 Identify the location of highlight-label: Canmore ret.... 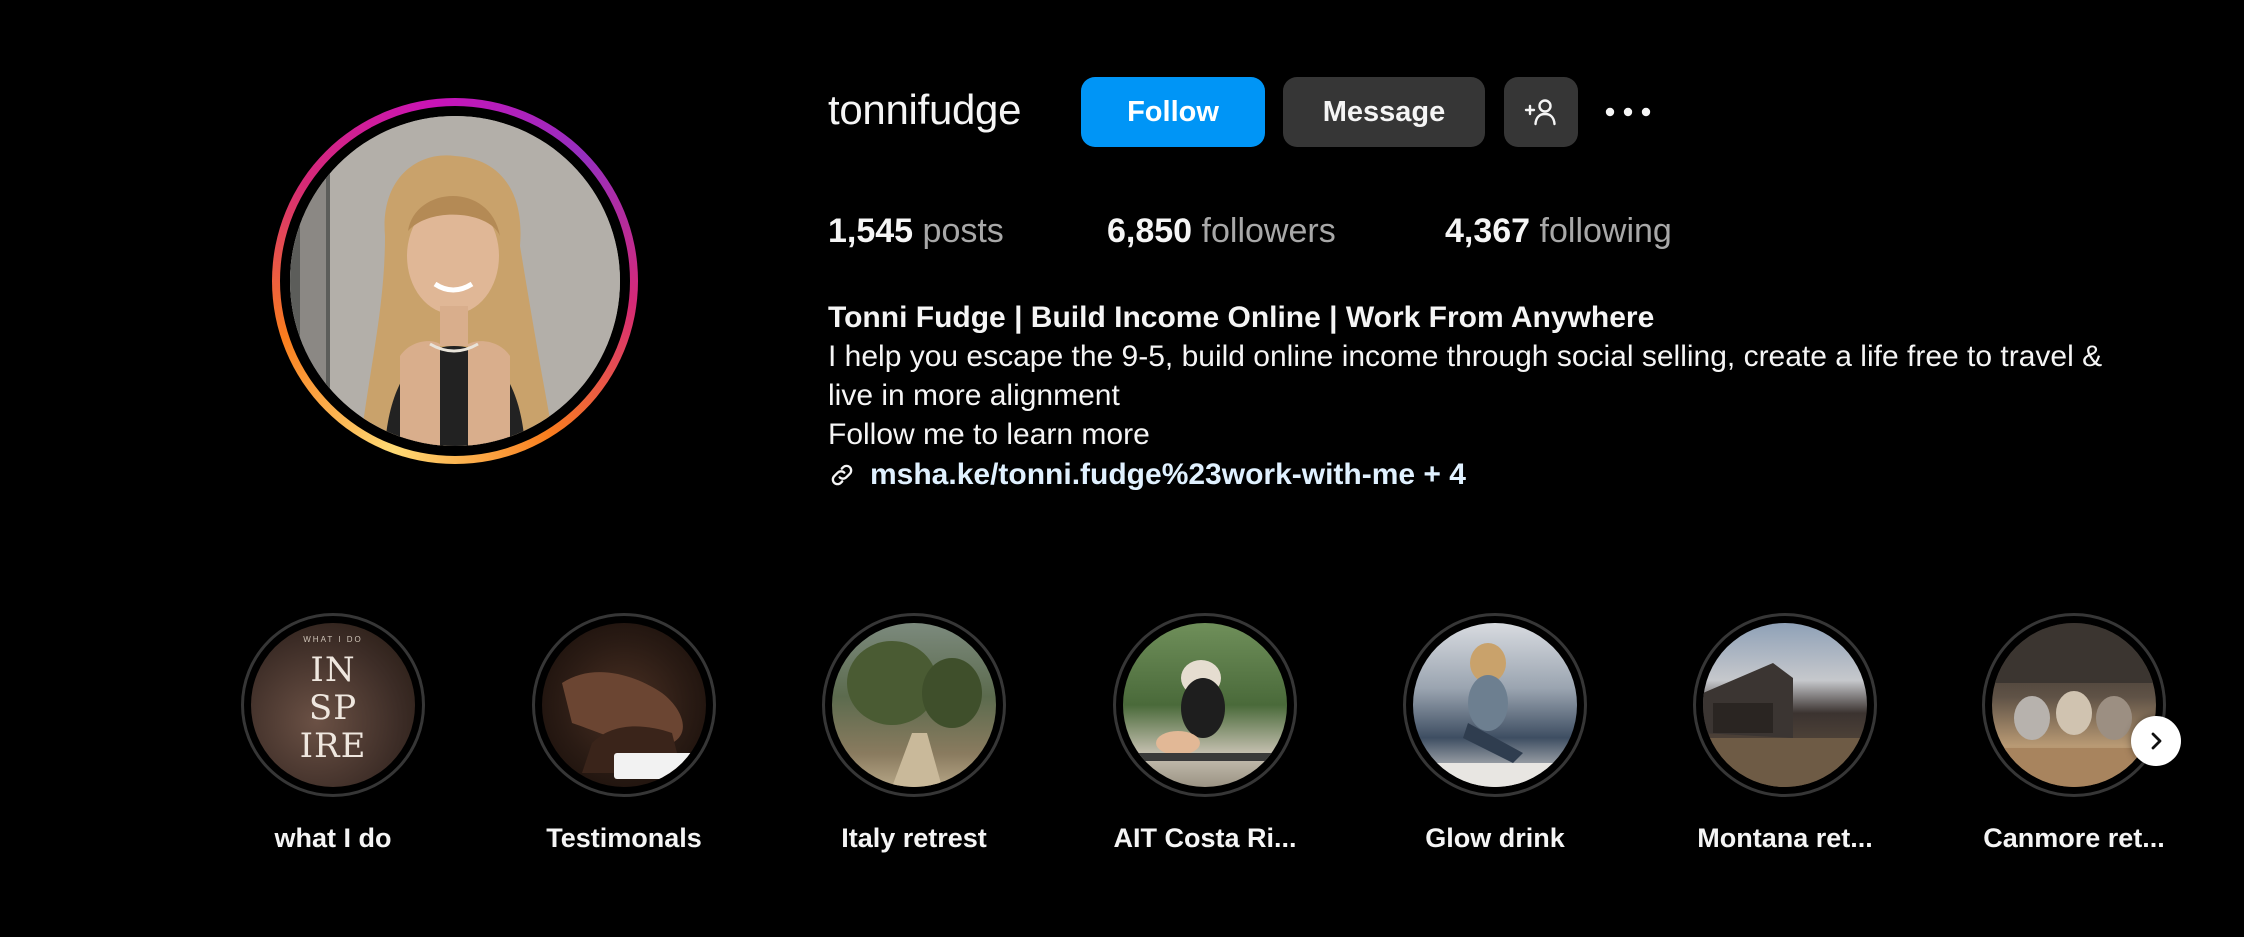
(2074, 838).